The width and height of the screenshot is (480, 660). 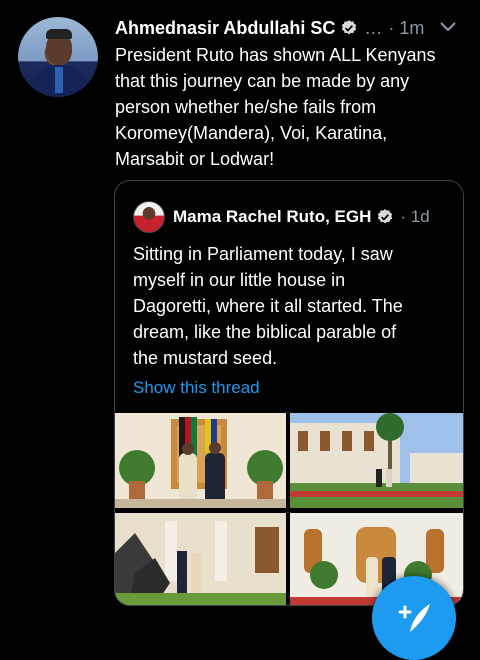 I want to click on tweet-time: · 1m, so click(x=406, y=28).